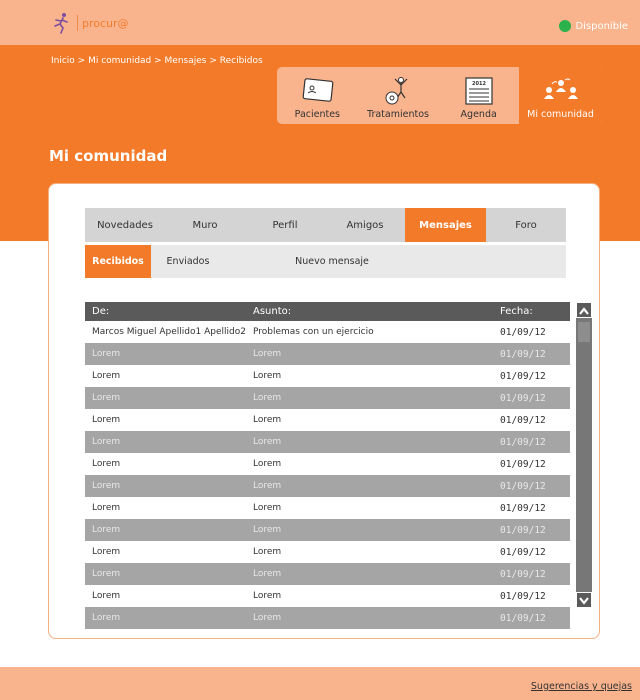 The height and width of the screenshot is (700, 640). I want to click on message-subtabs: Recibidos Enviados Nuevo mensaje, so click(325, 261).